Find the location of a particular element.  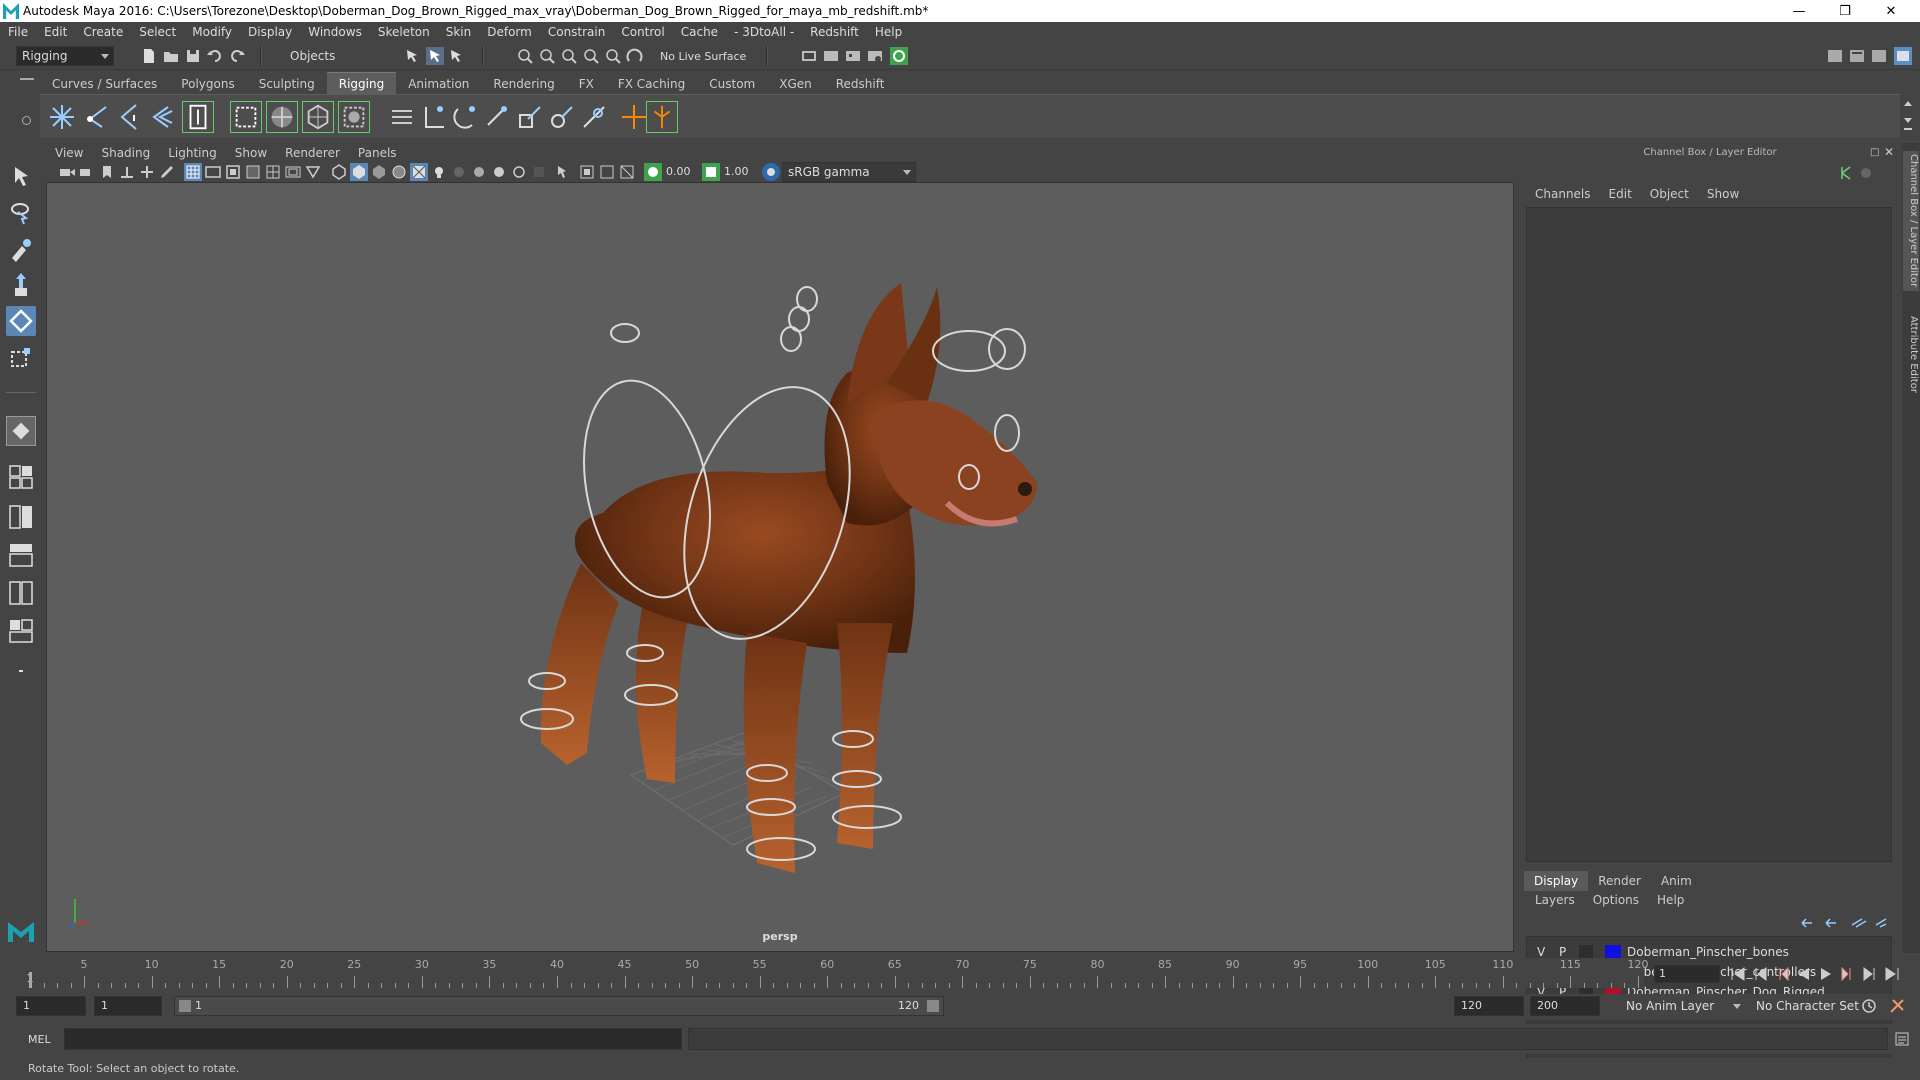

render-view-icon is located at coordinates (809, 56).